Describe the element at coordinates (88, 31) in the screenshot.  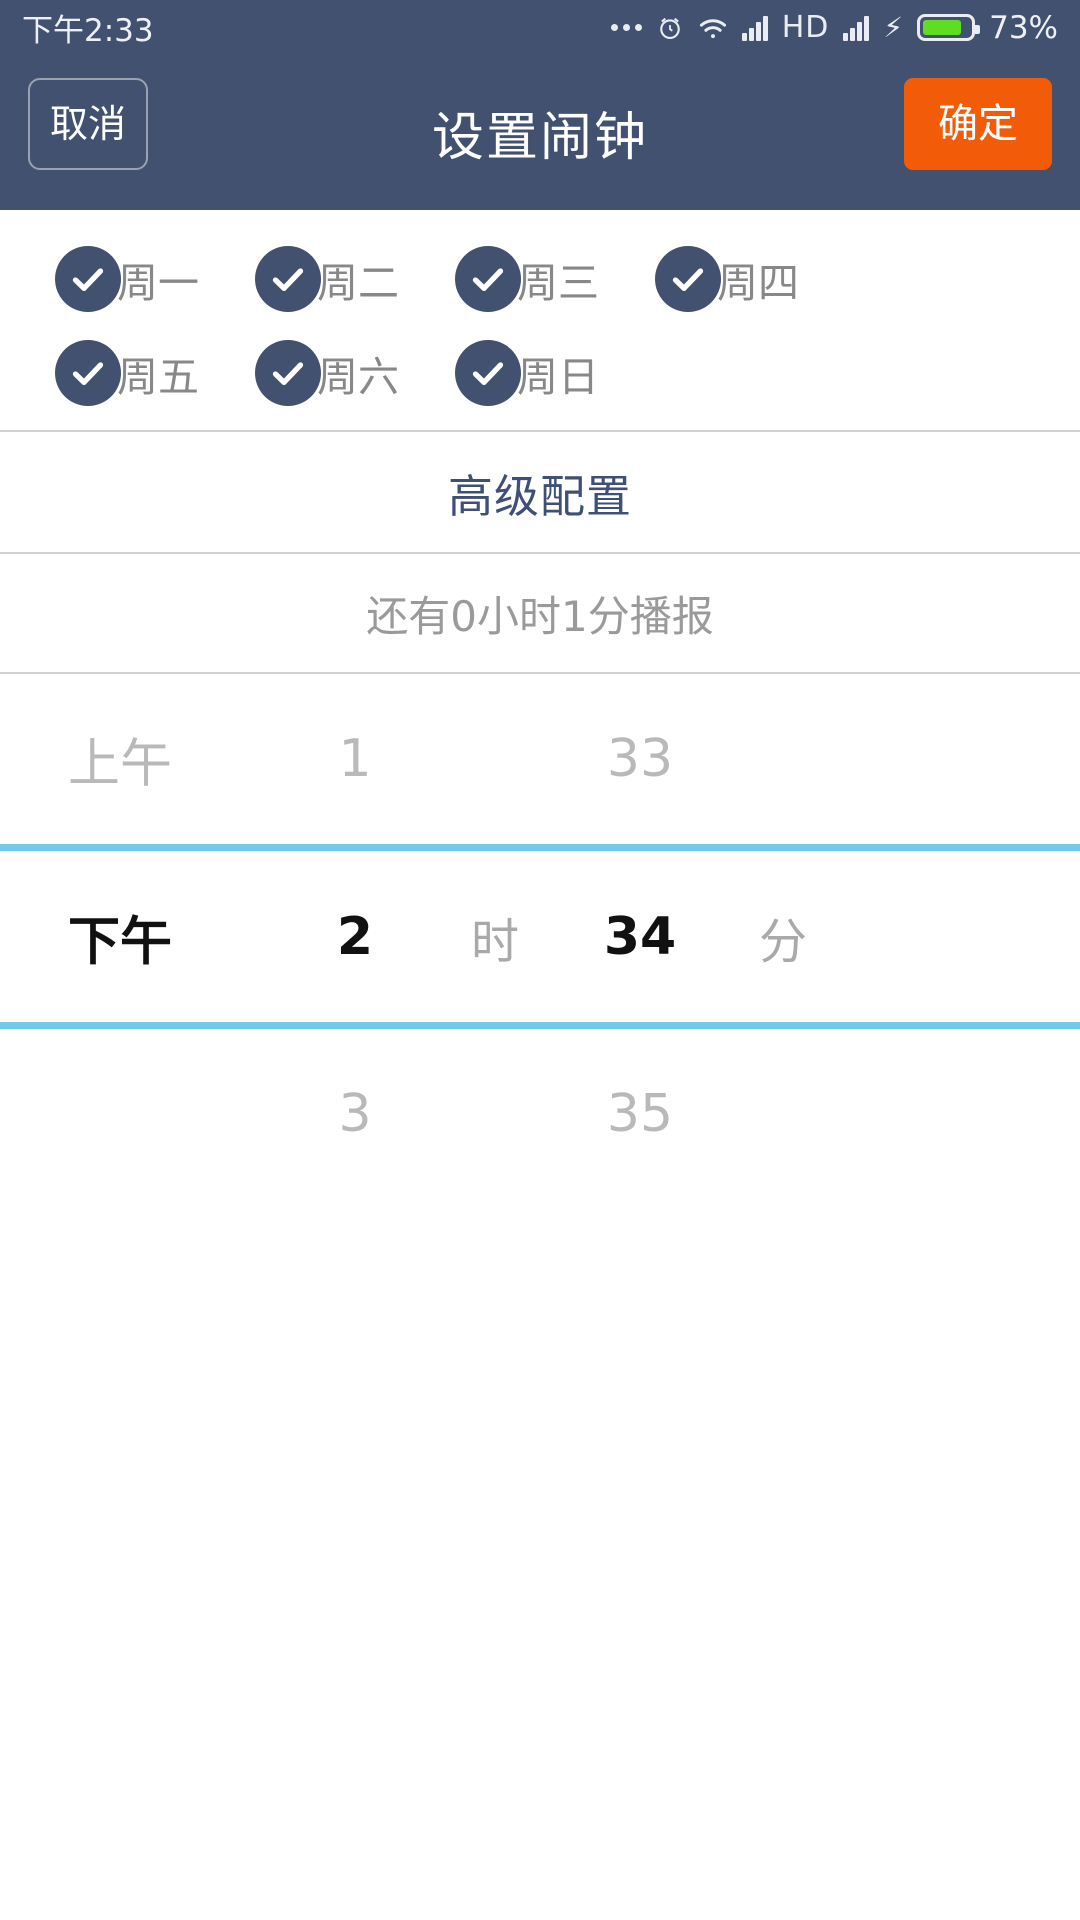
I see `status-bar-time: 下午2:33` at that location.